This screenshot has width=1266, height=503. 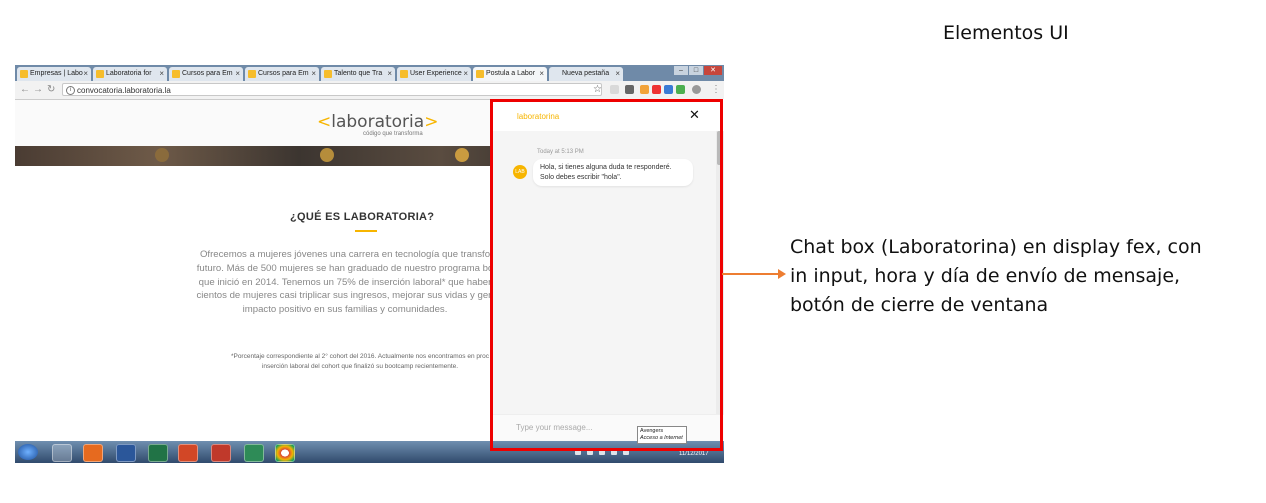 What do you see at coordinates (62, 453) in the screenshot?
I see `file-explorer-icon` at bounding box center [62, 453].